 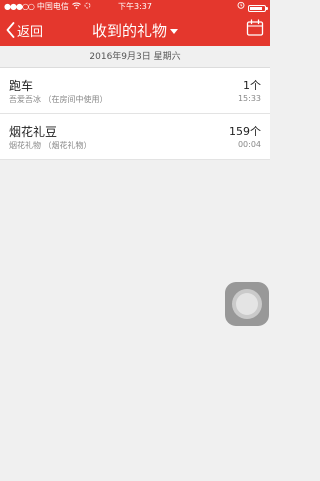 I want to click on calendar-icon, so click(x=255, y=27).